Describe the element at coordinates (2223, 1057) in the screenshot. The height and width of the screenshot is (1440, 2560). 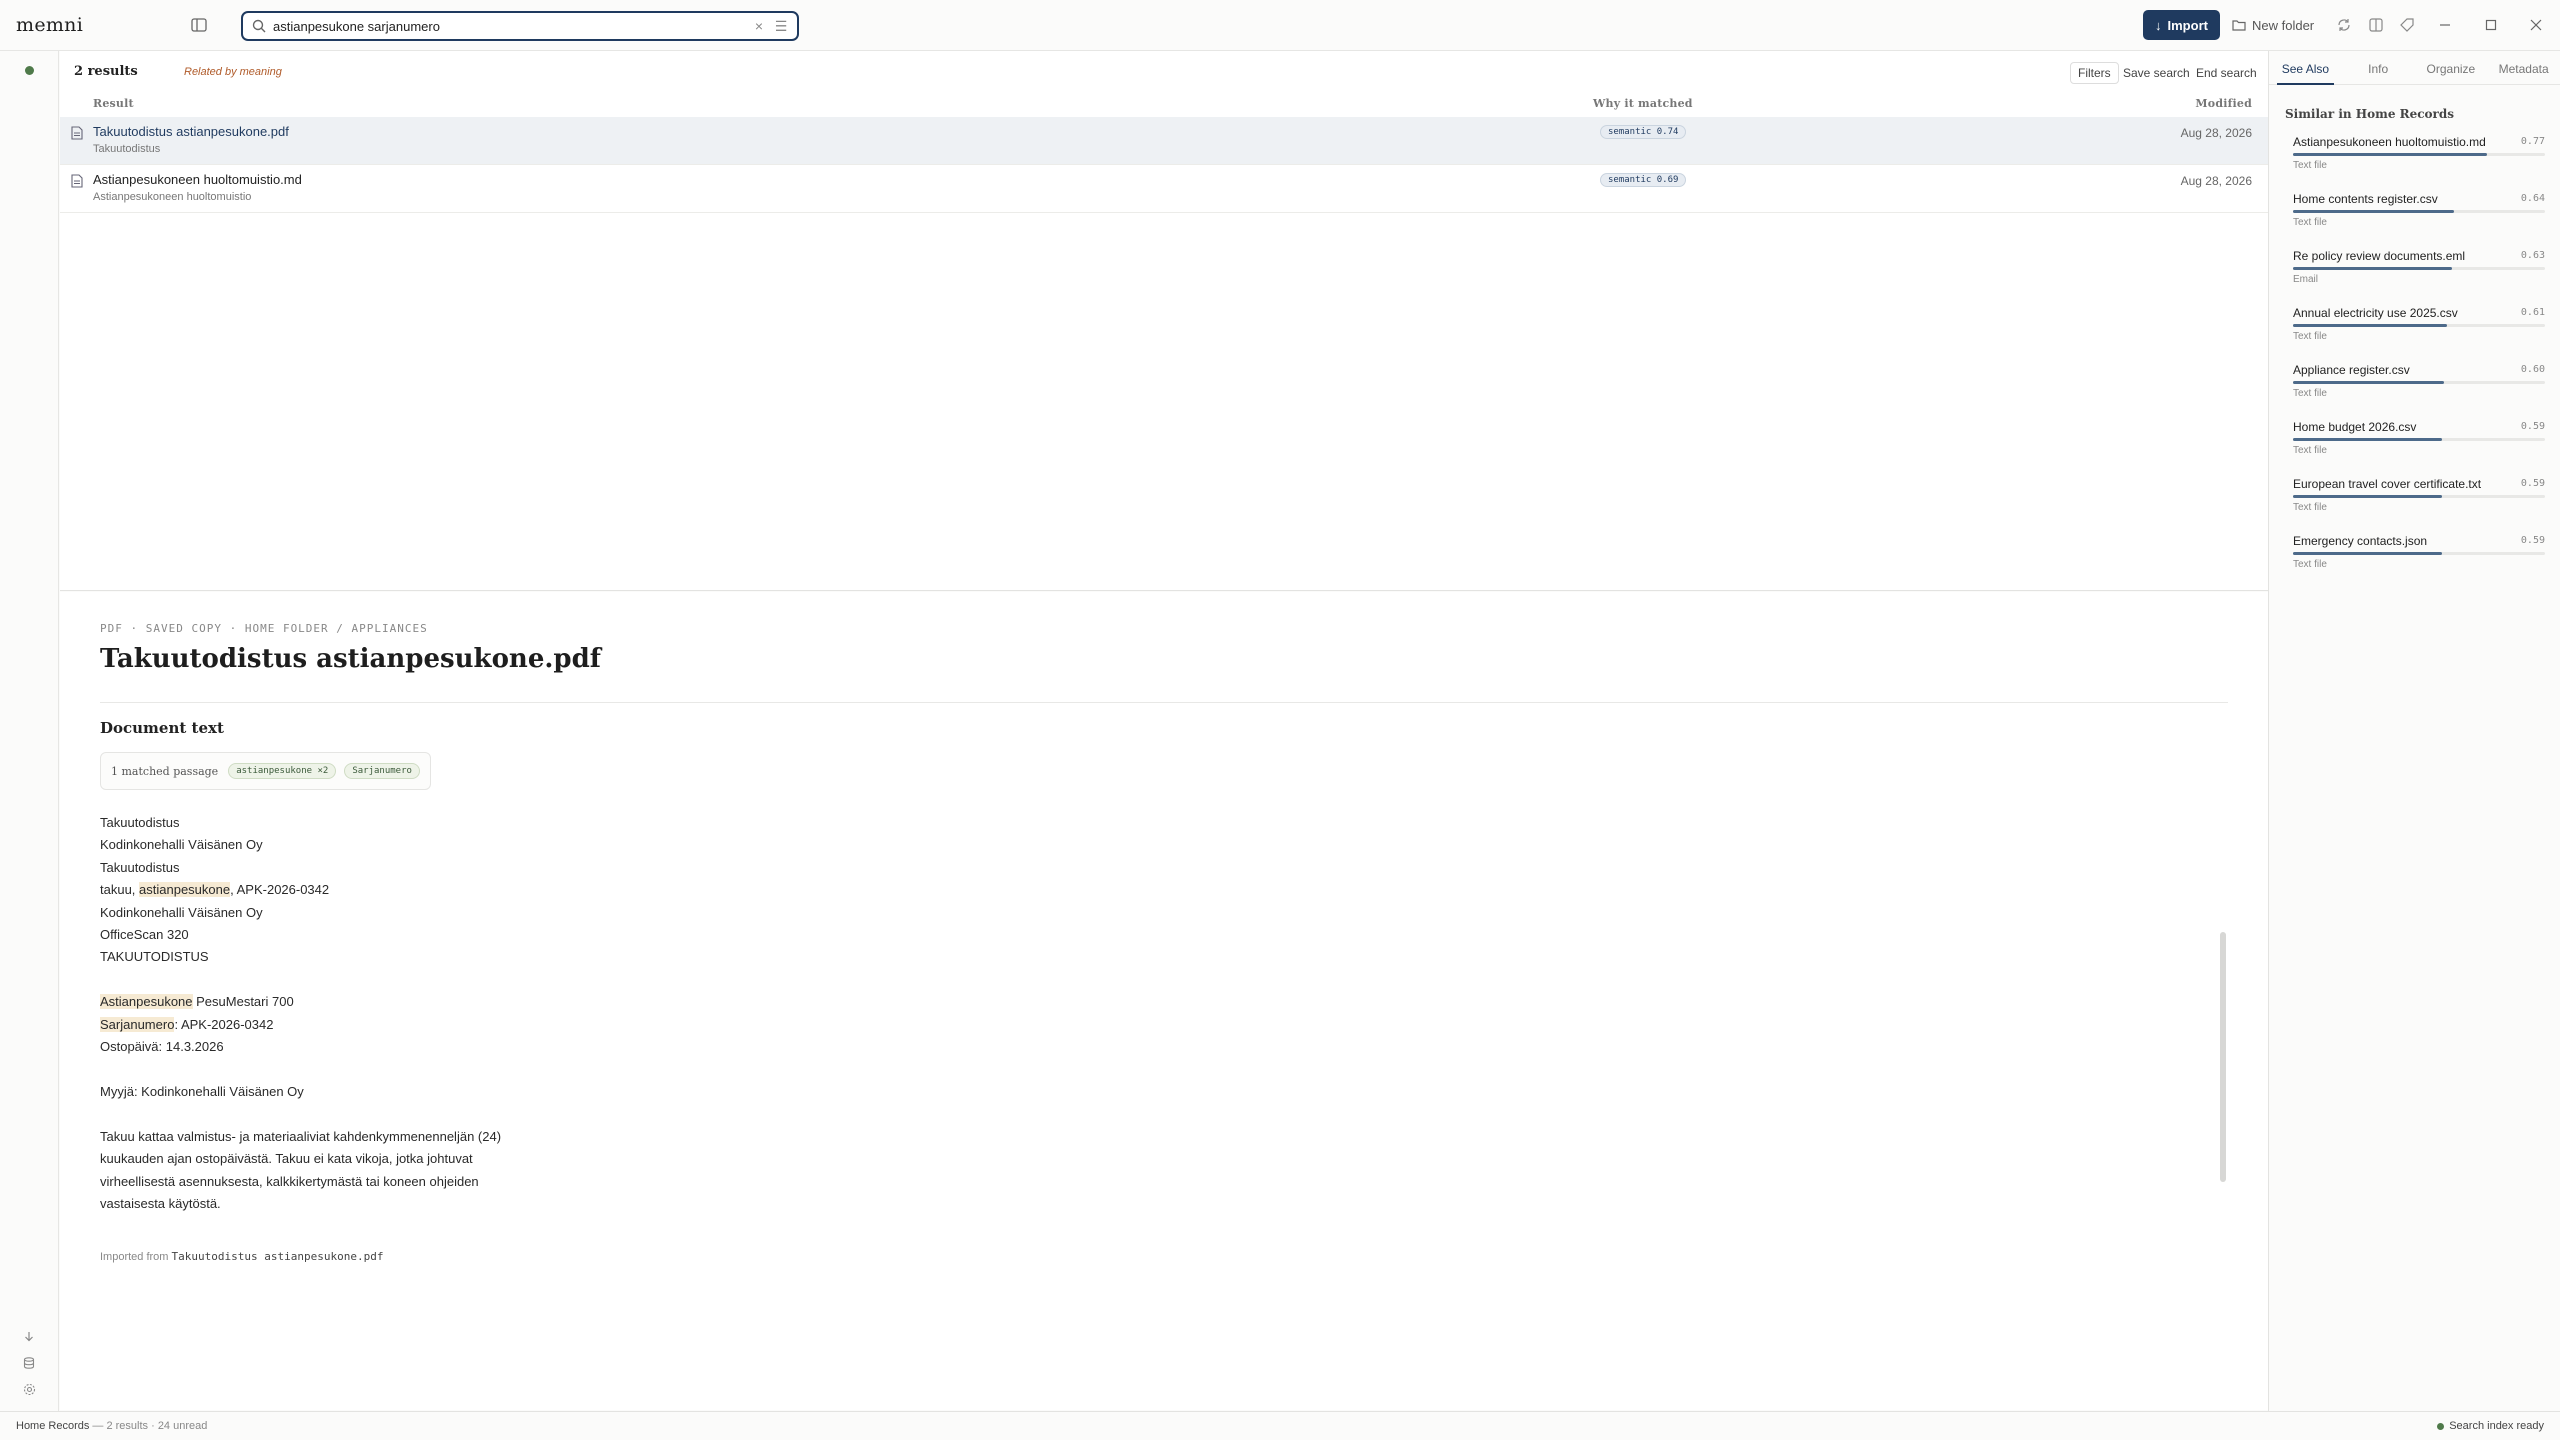
I see `scrollbar` at that location.